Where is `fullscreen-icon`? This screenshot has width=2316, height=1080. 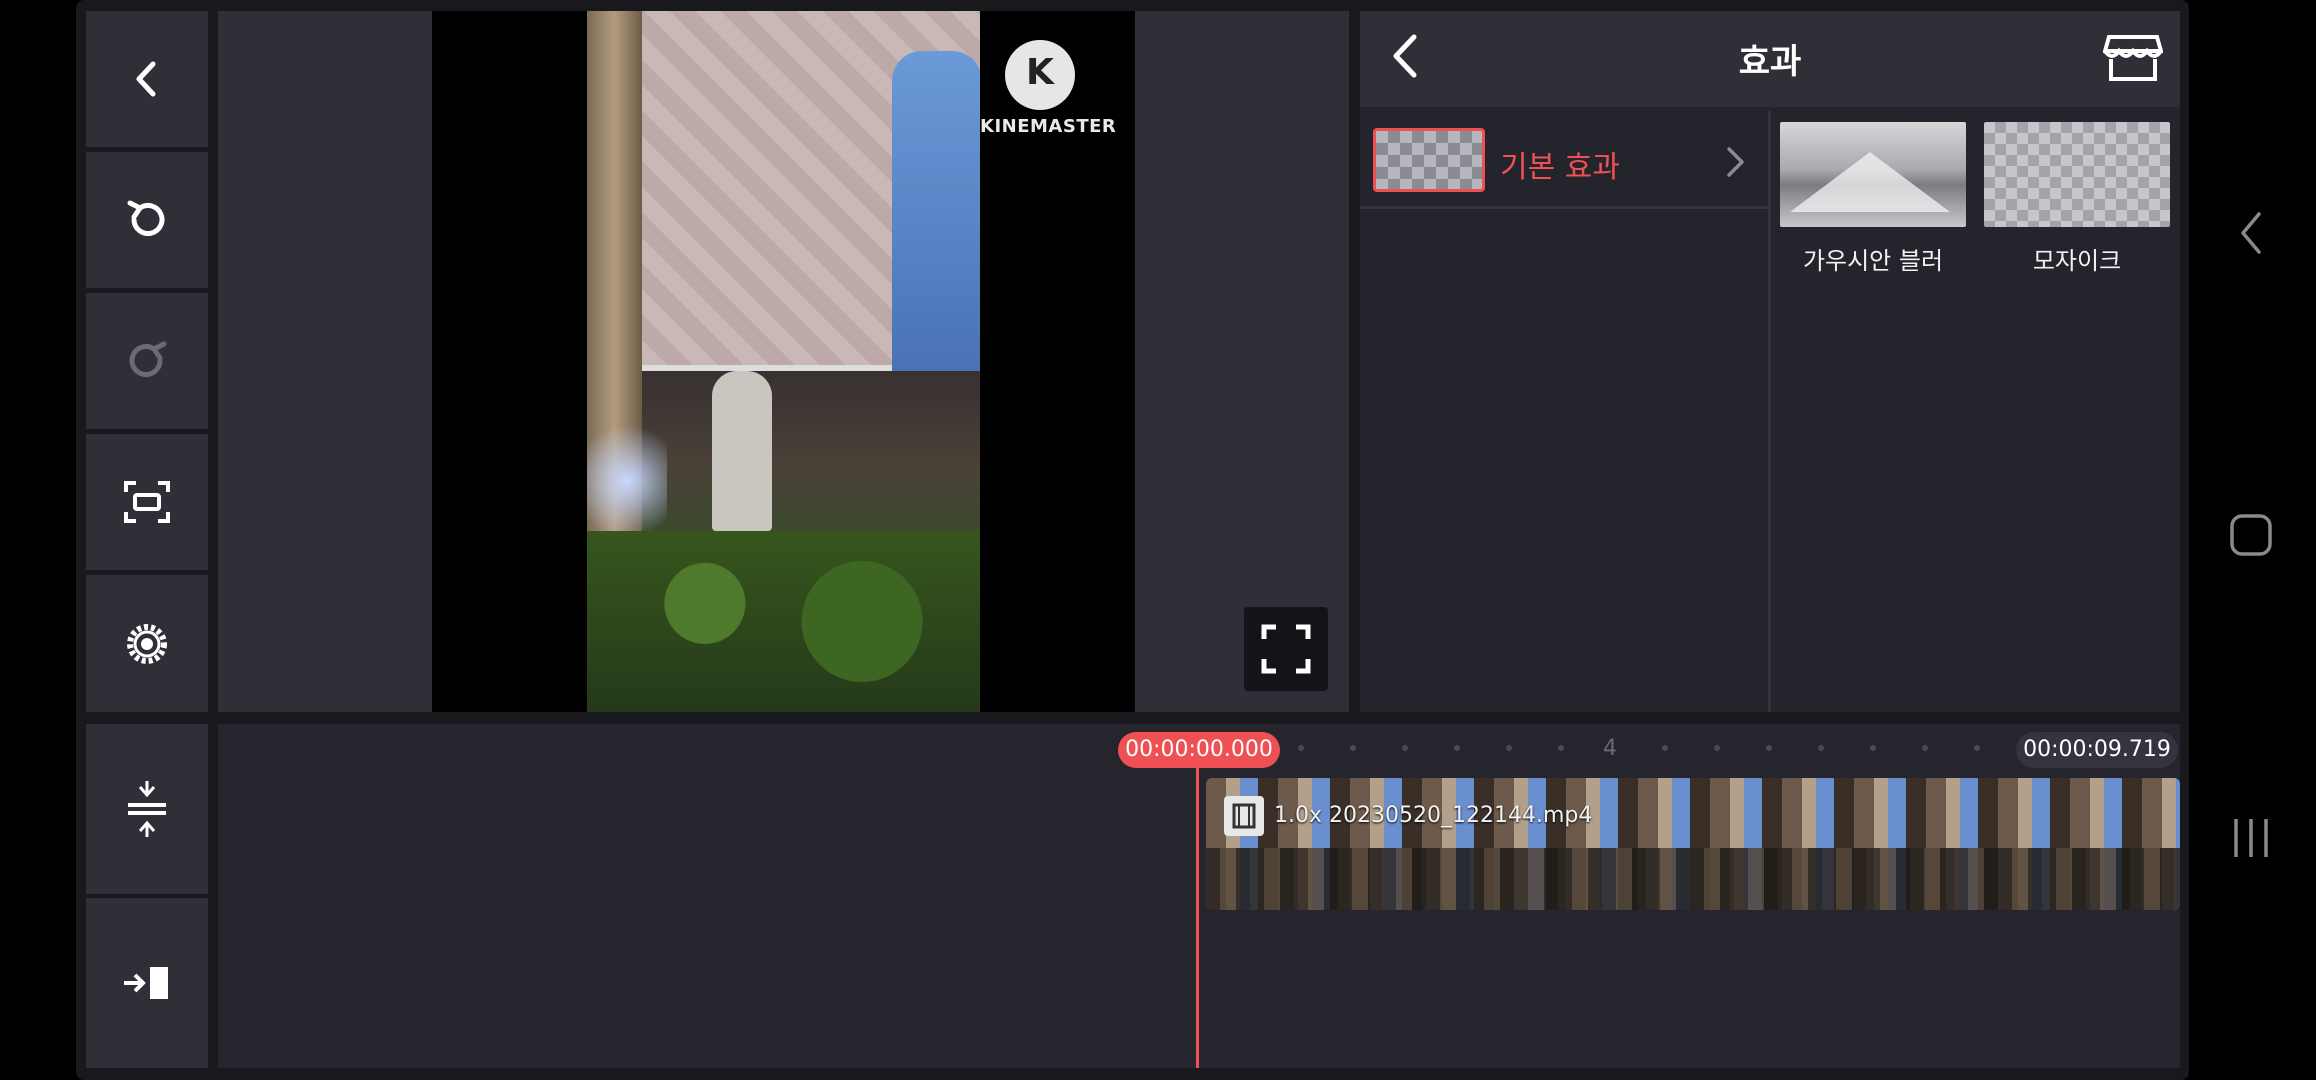 fullscreen-icon is located at coordinates (1286, 649).